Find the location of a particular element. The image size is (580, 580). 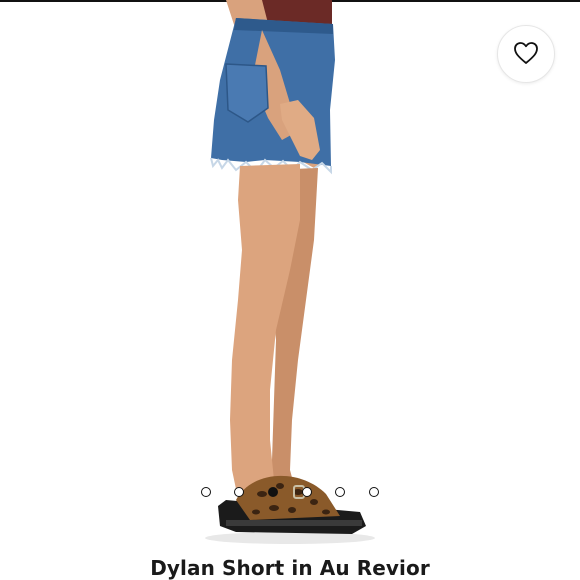

favorite-button is located at coordinates (526, 54).